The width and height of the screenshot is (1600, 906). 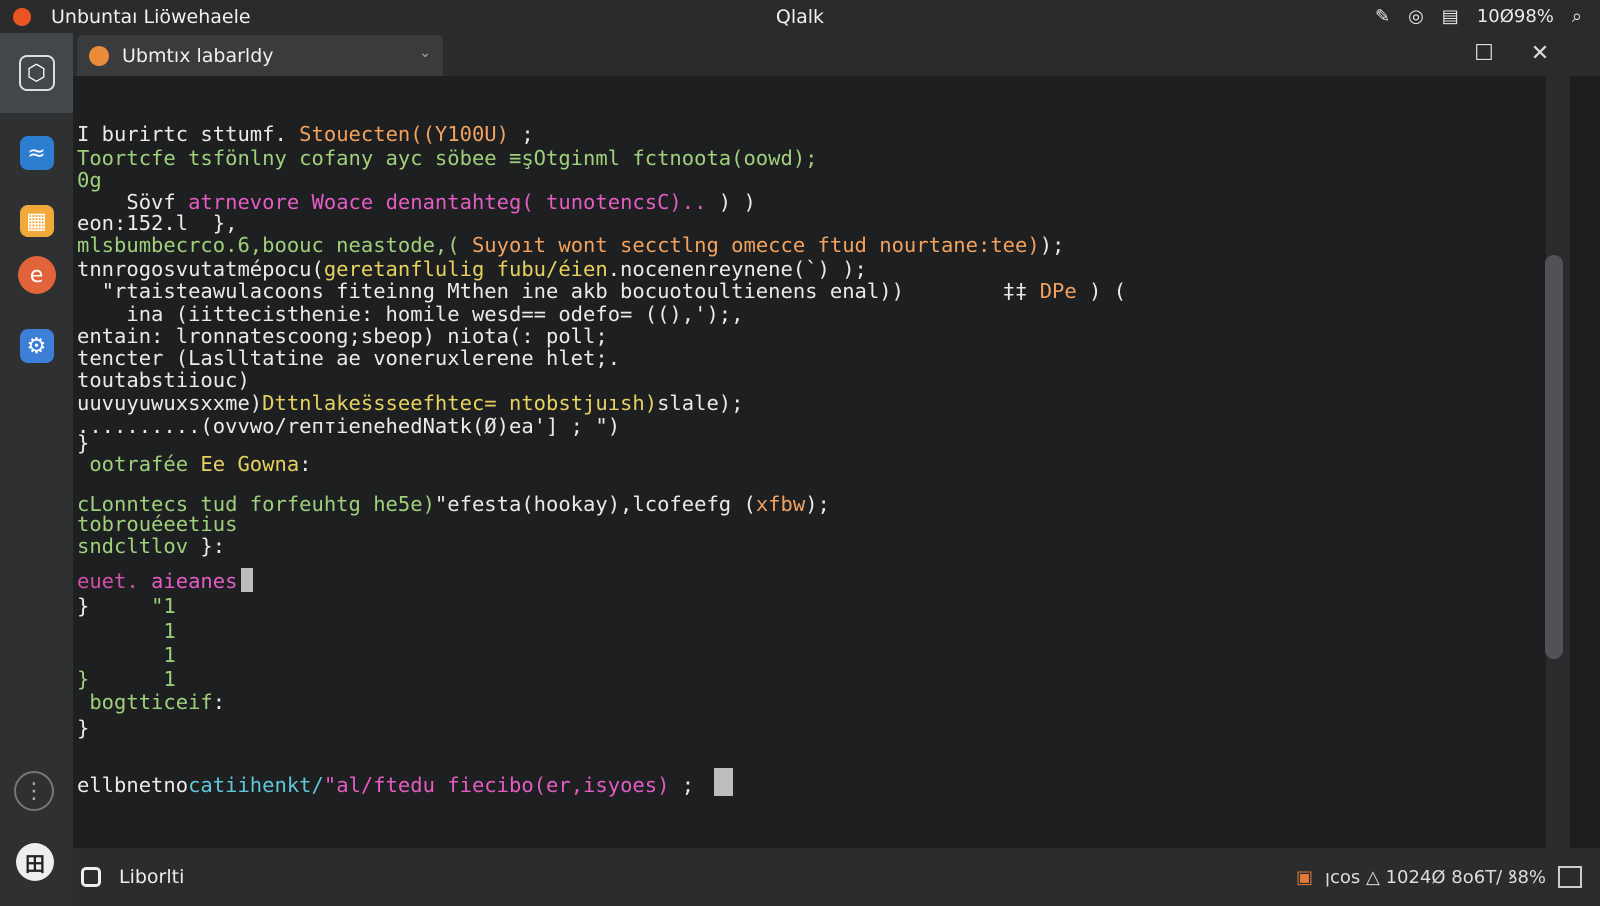 I want to click on terminal-text: geretanflulig fubu/éien, so click(x=465, y=269).